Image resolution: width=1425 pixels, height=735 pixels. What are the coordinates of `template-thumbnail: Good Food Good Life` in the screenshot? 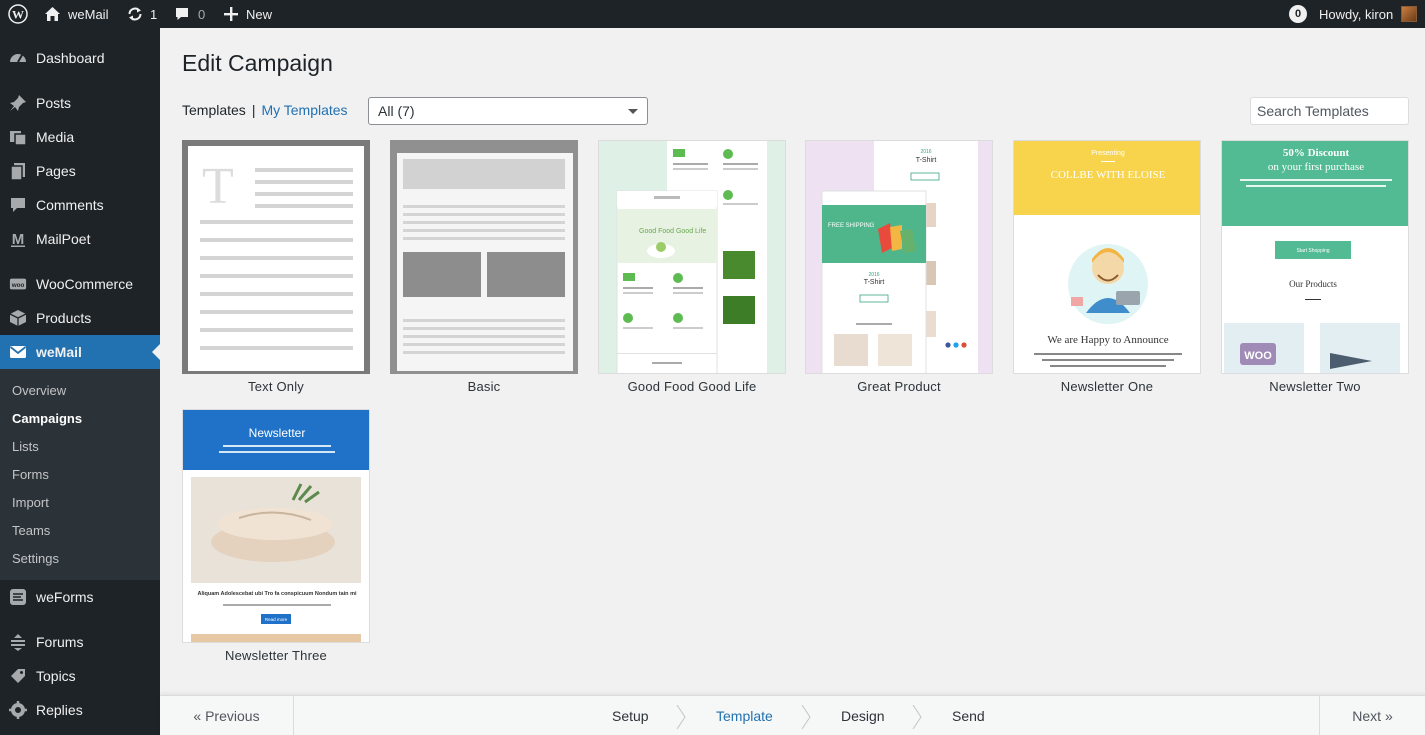 It's located at (692, 257).